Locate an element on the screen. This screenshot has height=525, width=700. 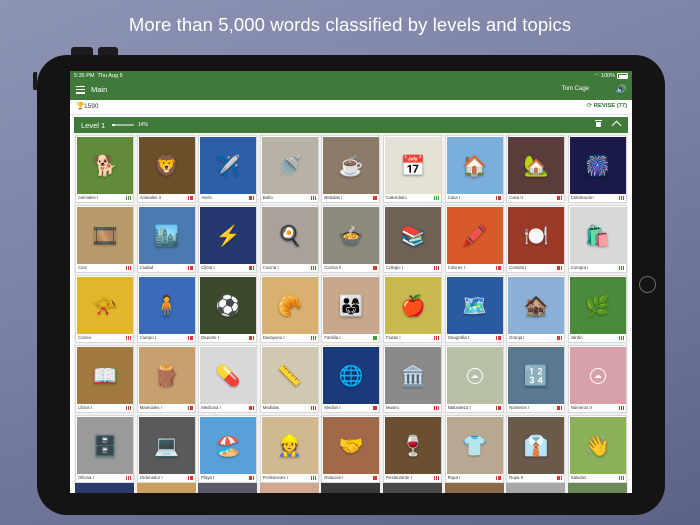
topic-label: Números I is located at coordinates (519, 407).